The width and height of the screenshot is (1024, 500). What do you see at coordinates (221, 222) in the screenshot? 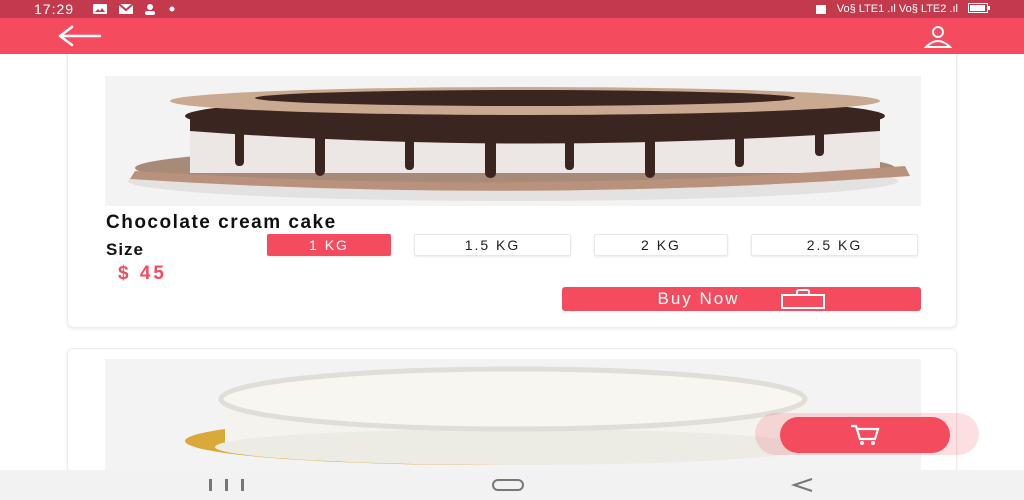
I see `product-title: Chocolate cream cake` at bounding box center [221, 222].